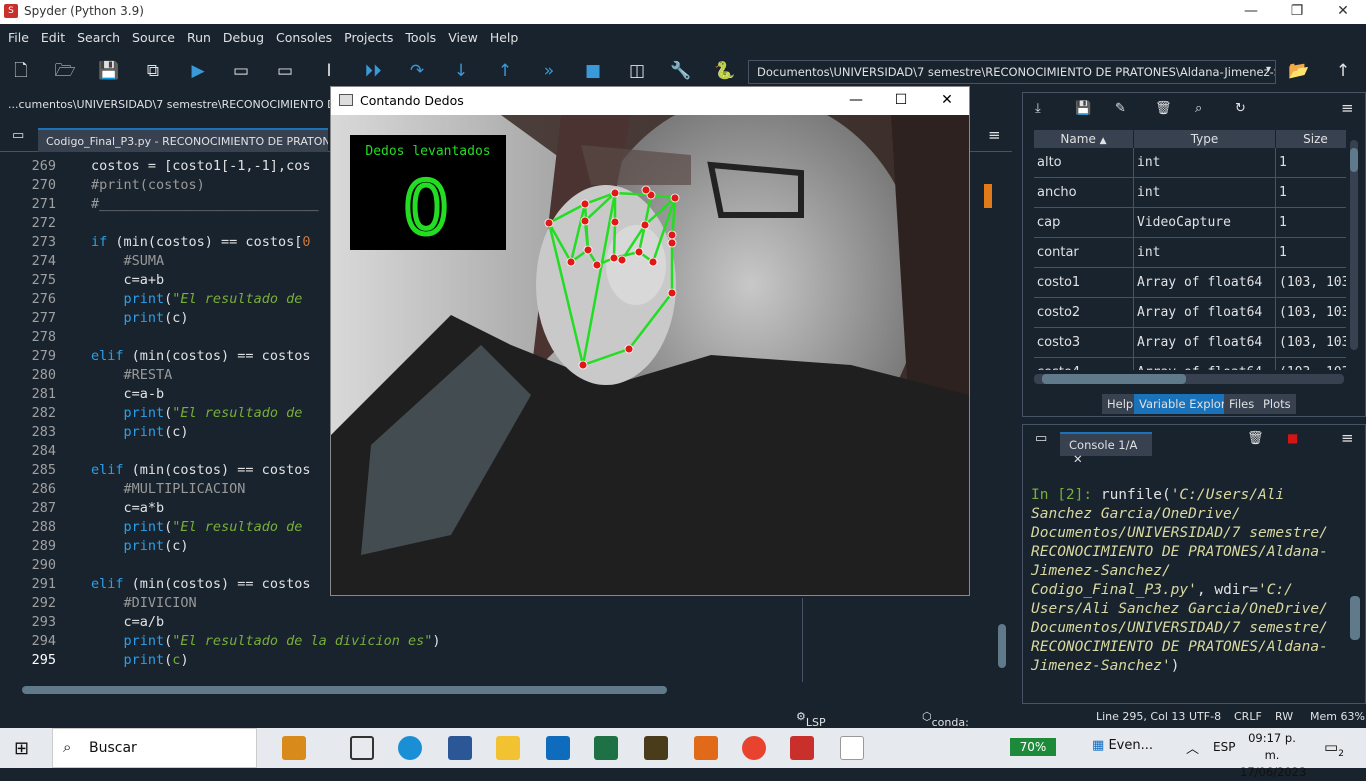  I want to click on menu-debug: Debug, so click(243, 34).